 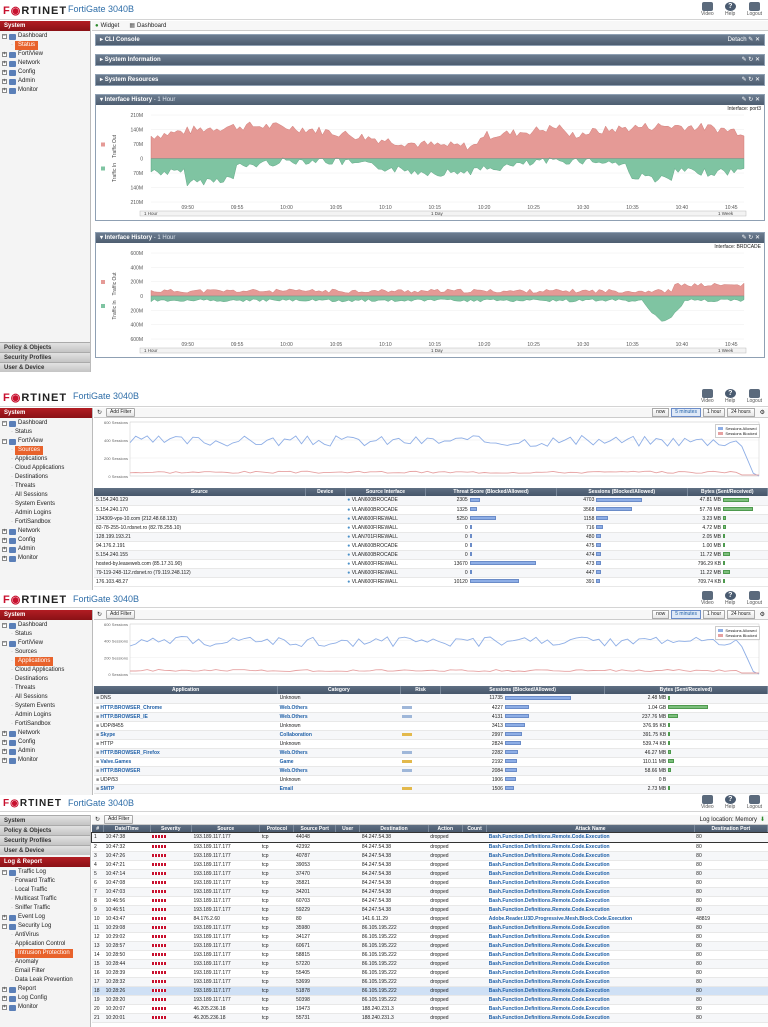 What do you see at coordinates (171, 829) in the screenshot?
I see `column-header: Severity` at bounding box center [171, 829].